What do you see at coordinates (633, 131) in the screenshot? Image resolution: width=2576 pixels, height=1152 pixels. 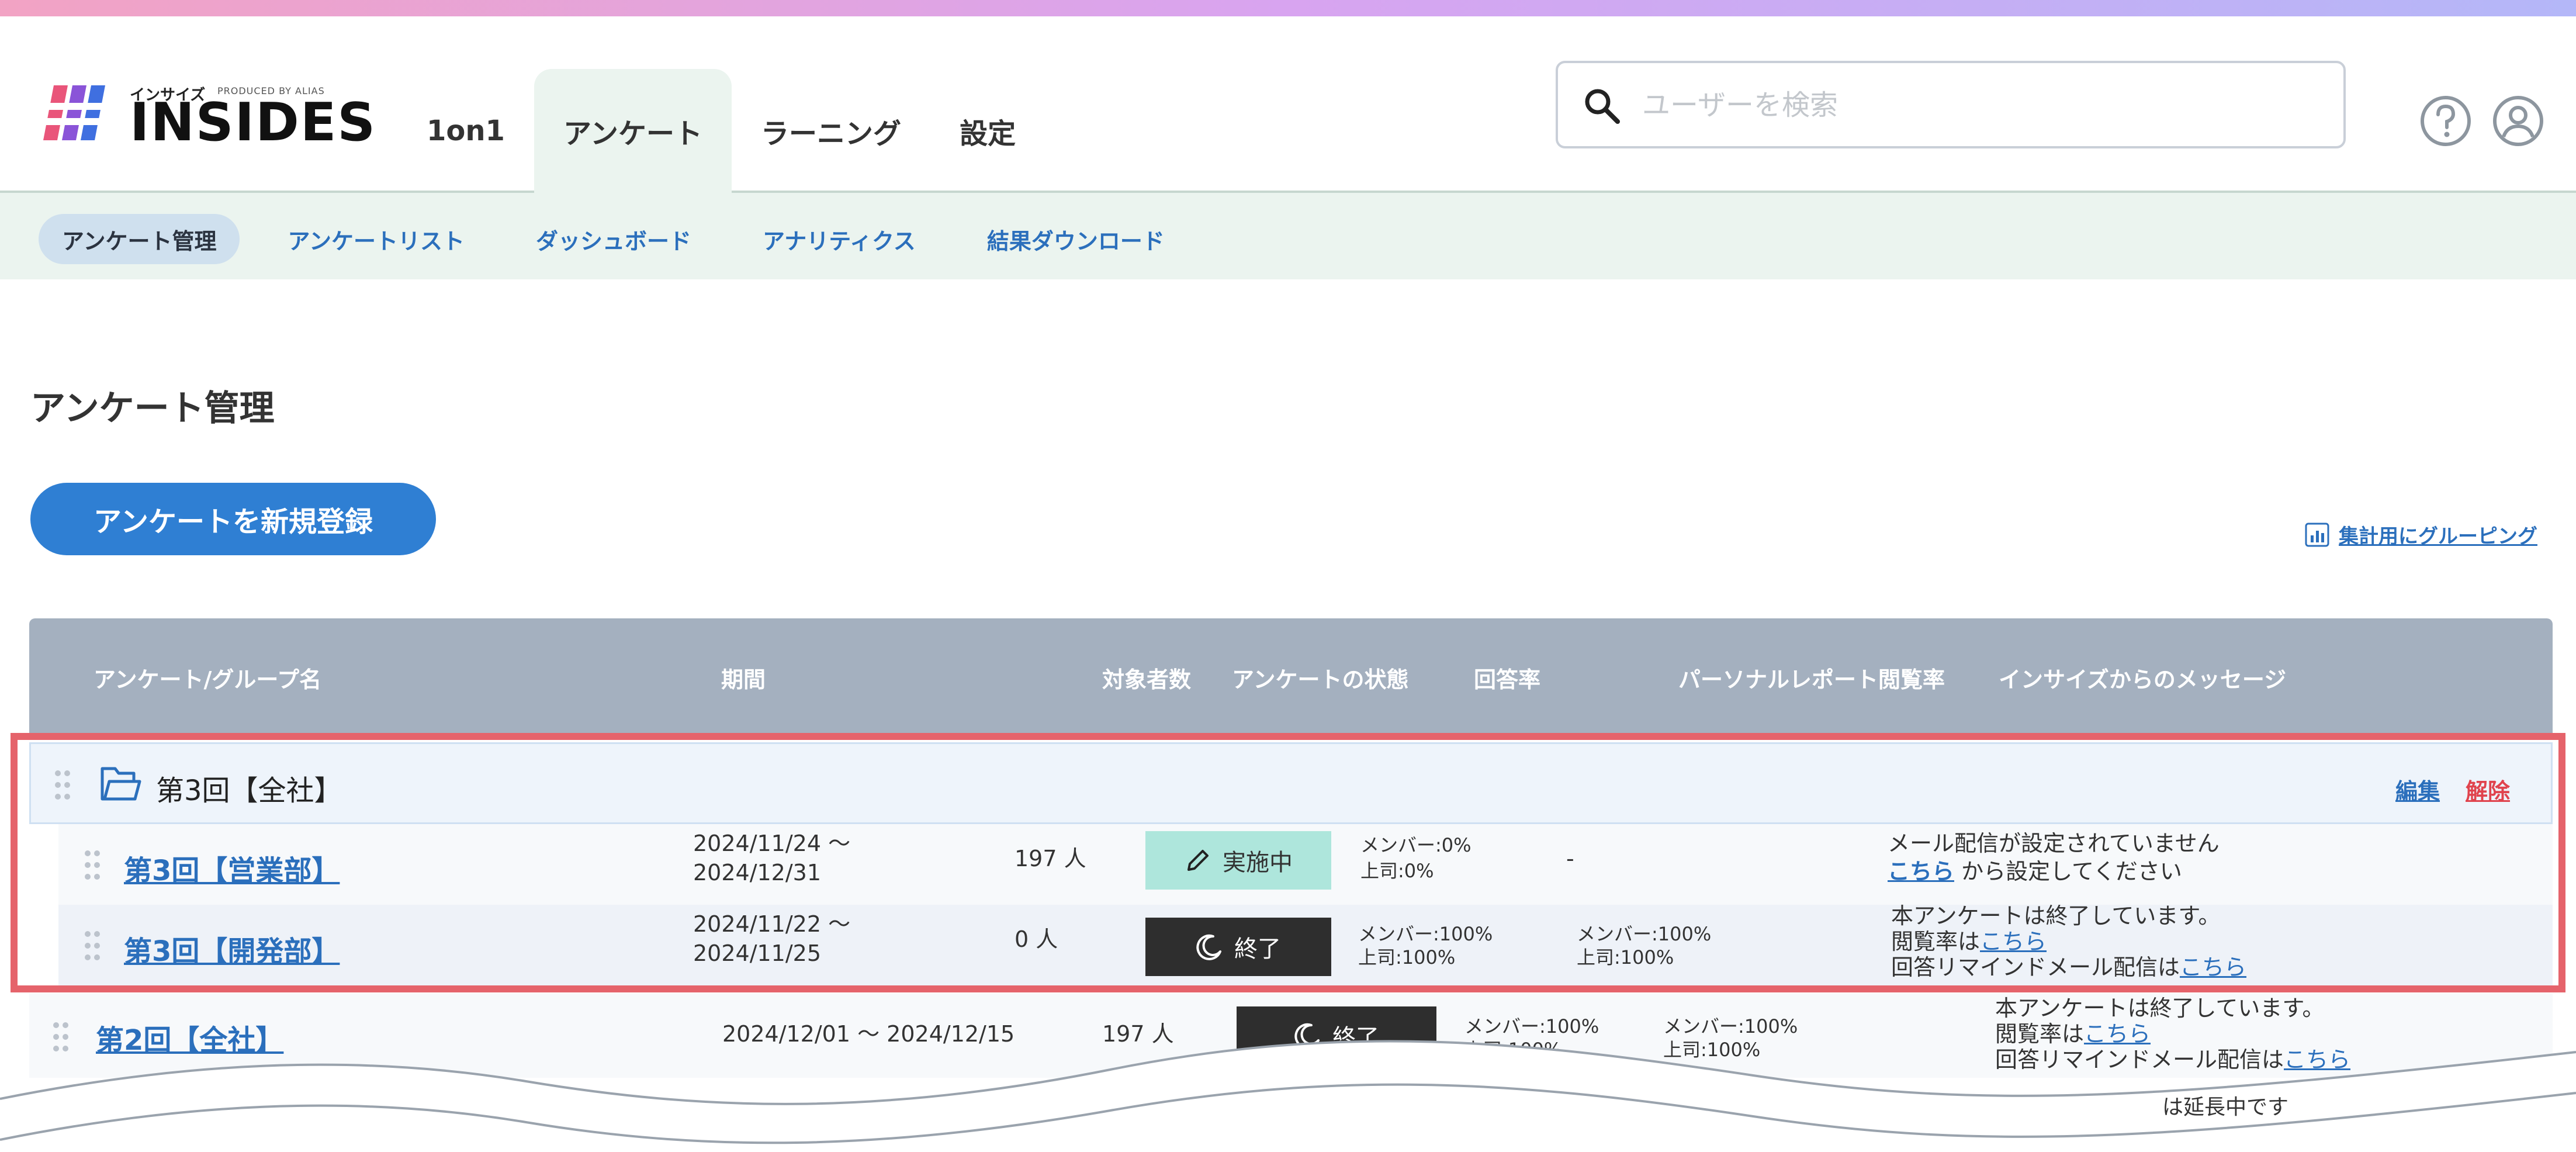 I see `tab-survey: アンケート` at bounding box center [633, 131].